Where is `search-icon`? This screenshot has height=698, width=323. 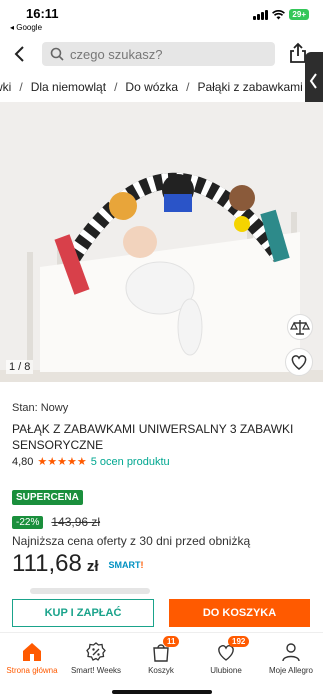
search-icon is located at coordinates (57, 54).